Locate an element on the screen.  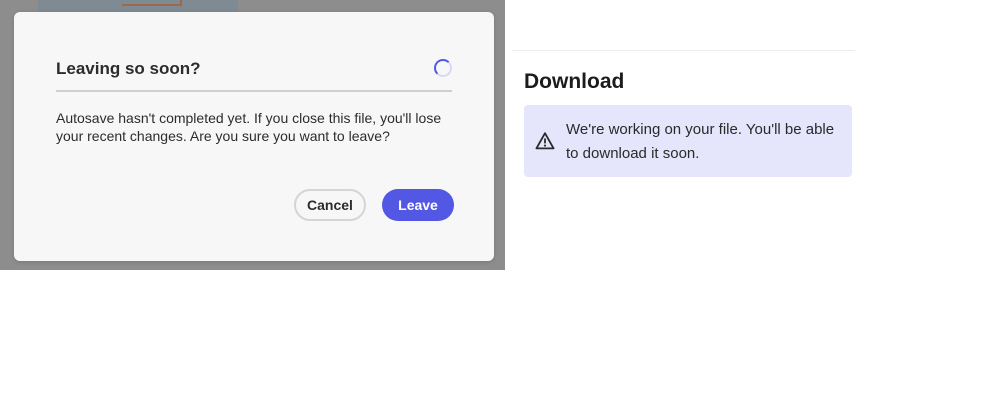
download-heading: Download is located at coordinates (574, 81).